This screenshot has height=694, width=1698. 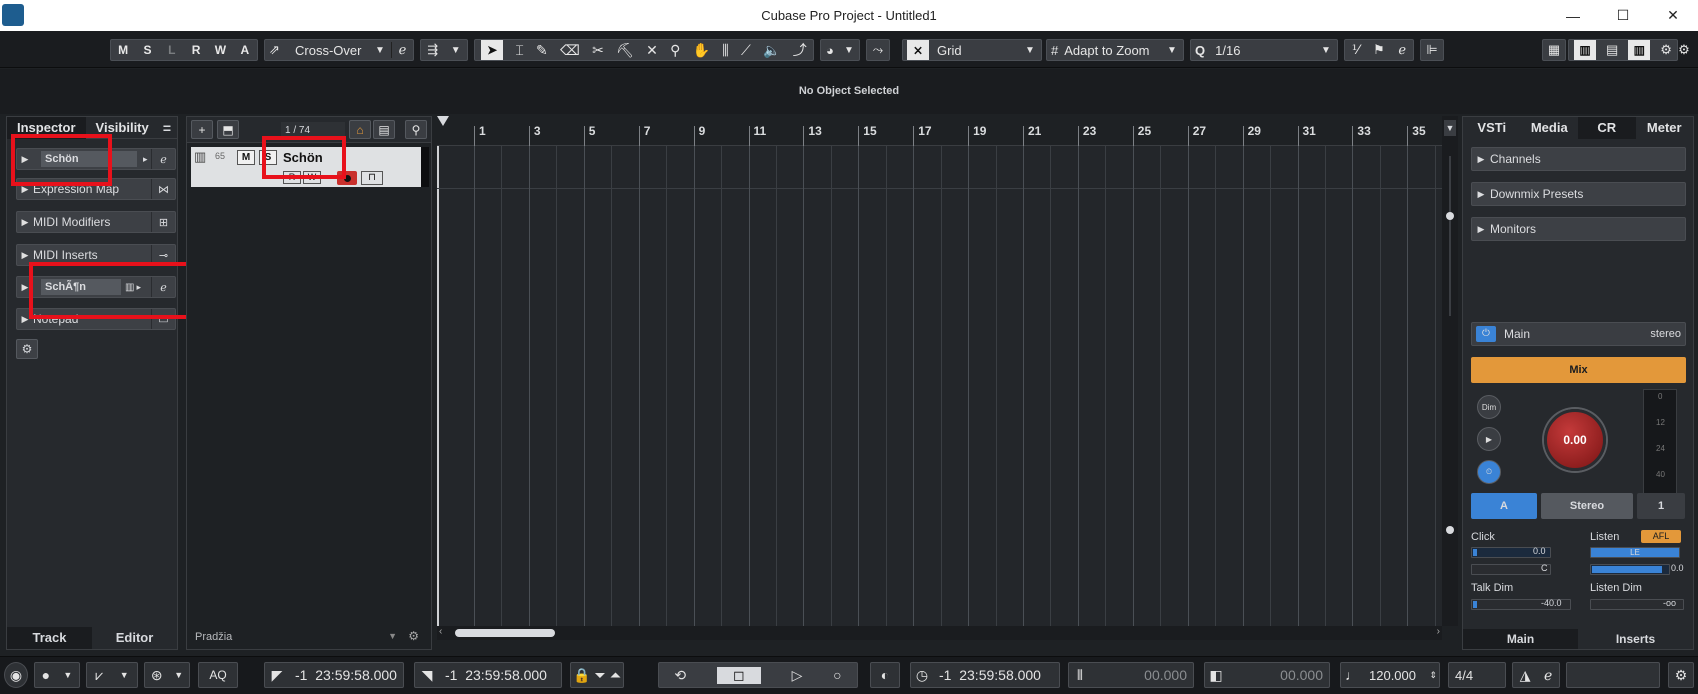 I want to click on lock-icon: ⊓, so click(x=372, y=178).